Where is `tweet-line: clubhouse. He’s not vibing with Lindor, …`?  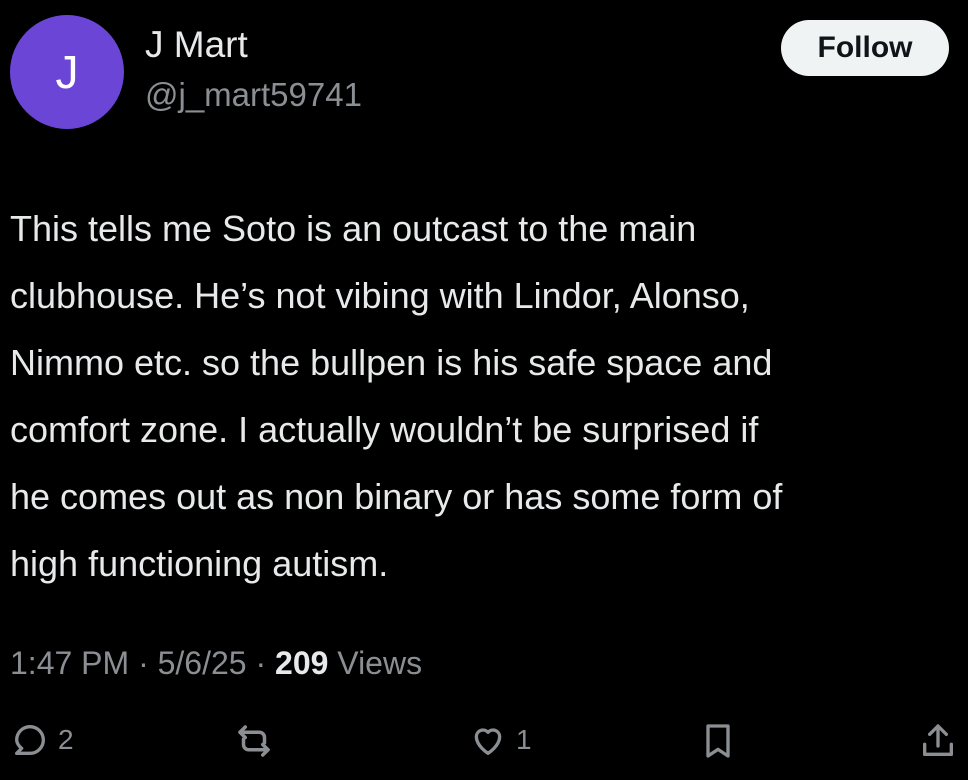 tweet-line: clubhouse. He’s not vibing with Lindor, … is located at coordinates (380, 295).